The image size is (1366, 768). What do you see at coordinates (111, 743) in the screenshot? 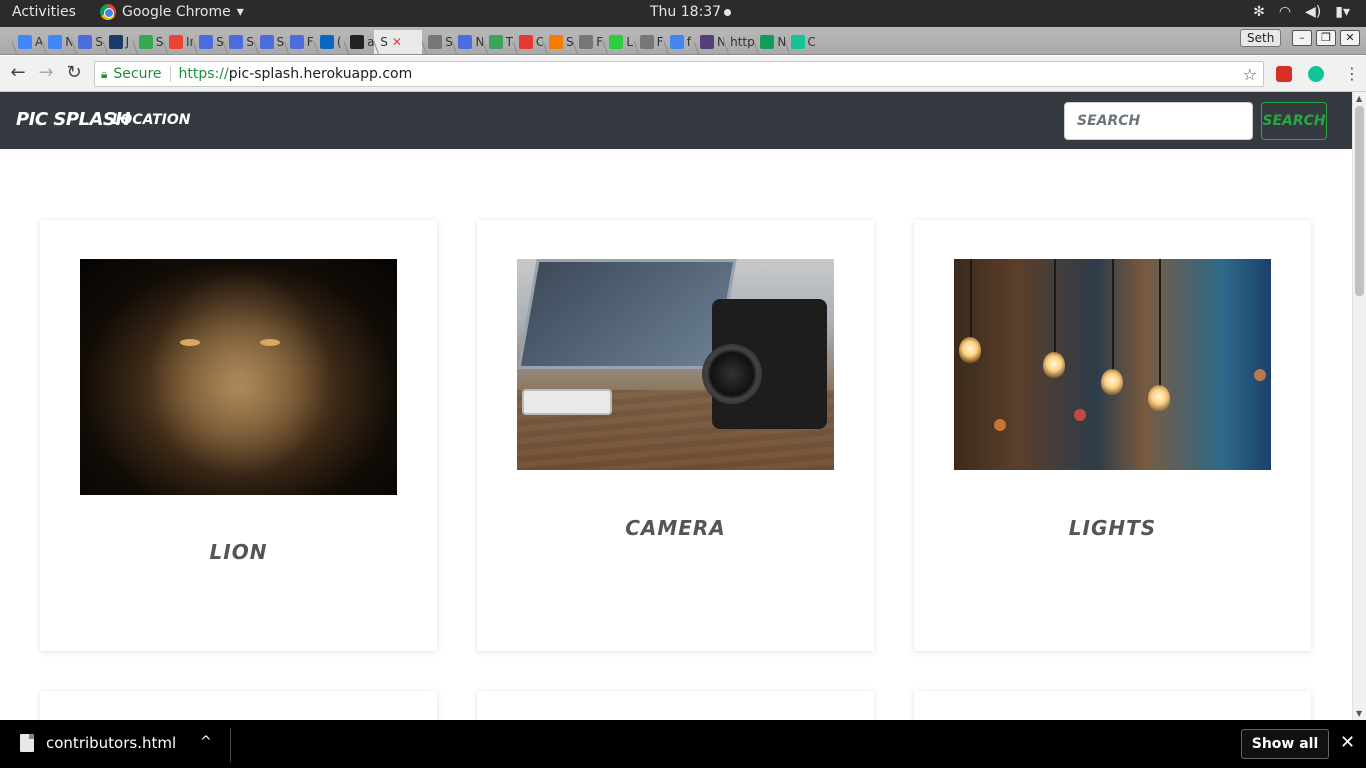
I see `download-filename: contributors.html` at bounding box center [111, 743].